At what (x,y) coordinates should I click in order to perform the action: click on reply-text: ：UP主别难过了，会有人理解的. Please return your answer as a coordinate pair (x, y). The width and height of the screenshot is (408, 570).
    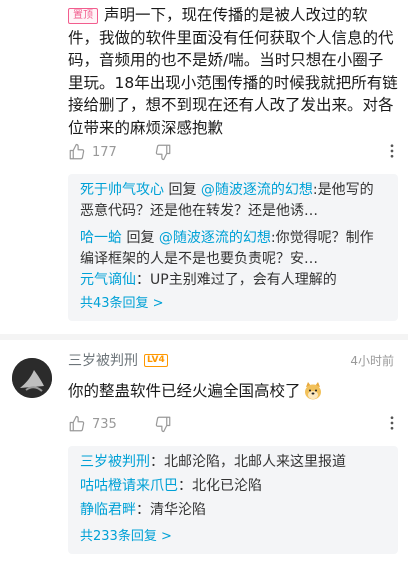
    Looking at the image, I should click on (236, 280).